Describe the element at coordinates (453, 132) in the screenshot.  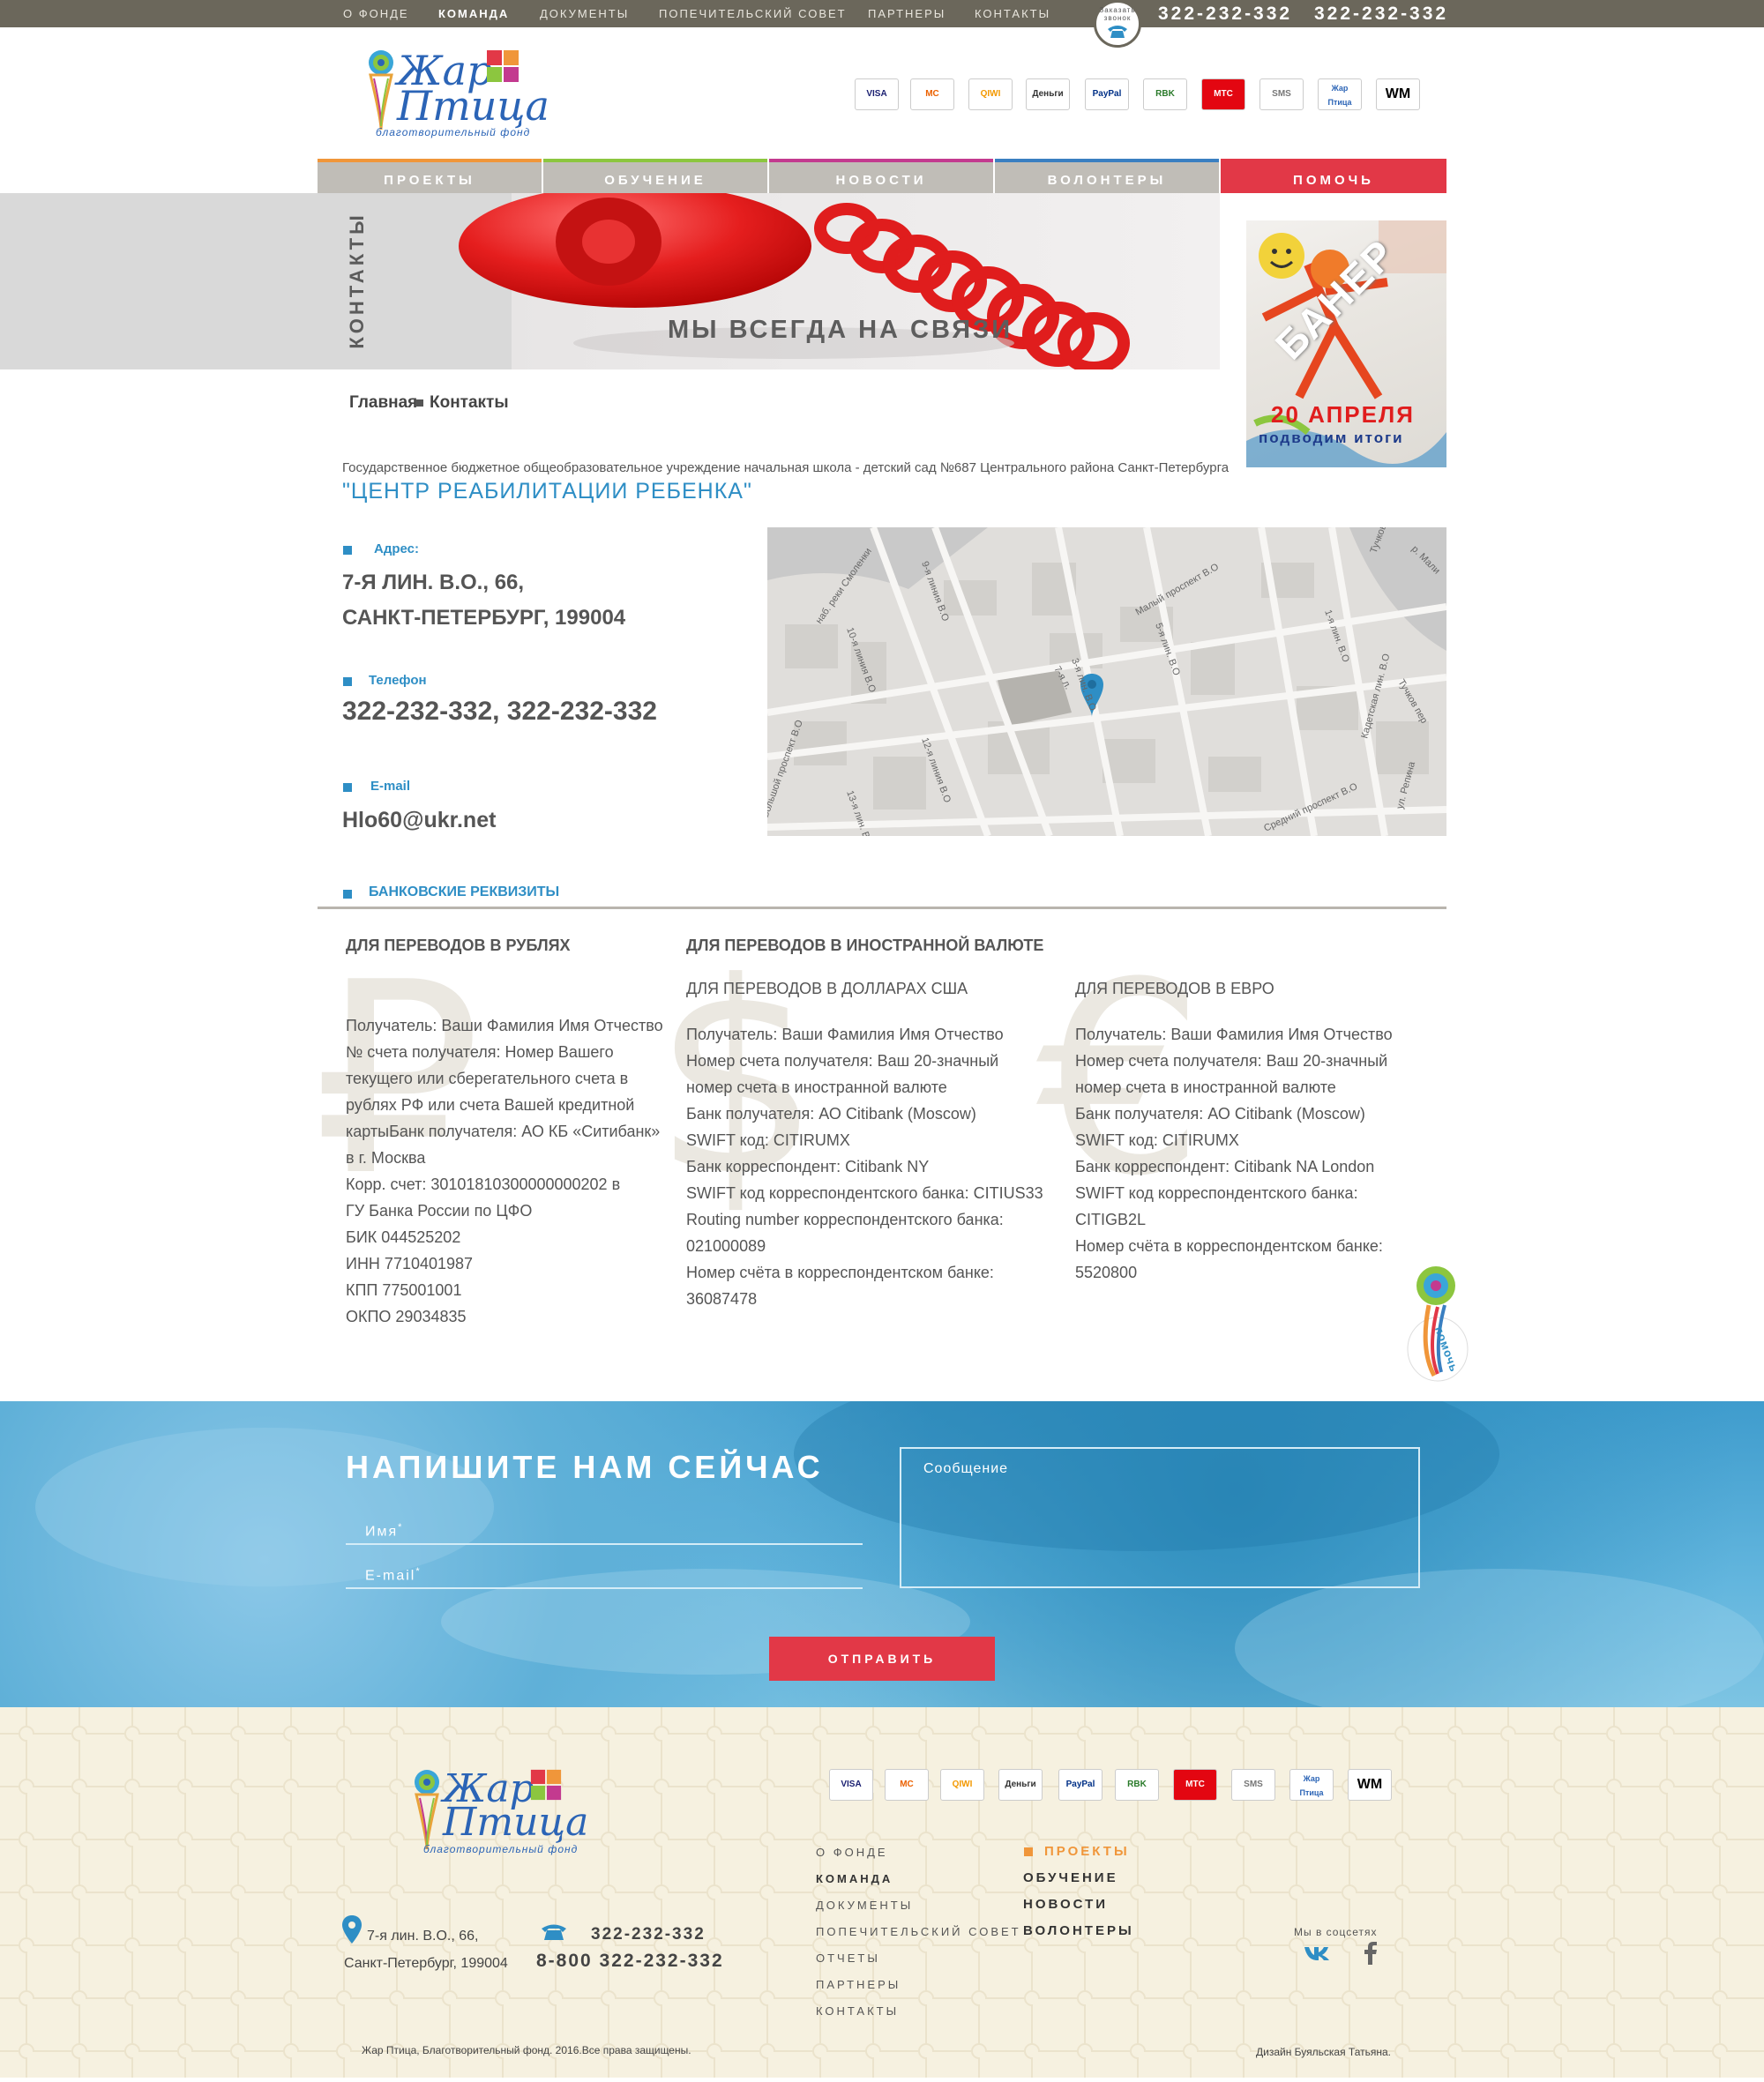
I see `logo-subtitle: благотворительный фонд` at that location.